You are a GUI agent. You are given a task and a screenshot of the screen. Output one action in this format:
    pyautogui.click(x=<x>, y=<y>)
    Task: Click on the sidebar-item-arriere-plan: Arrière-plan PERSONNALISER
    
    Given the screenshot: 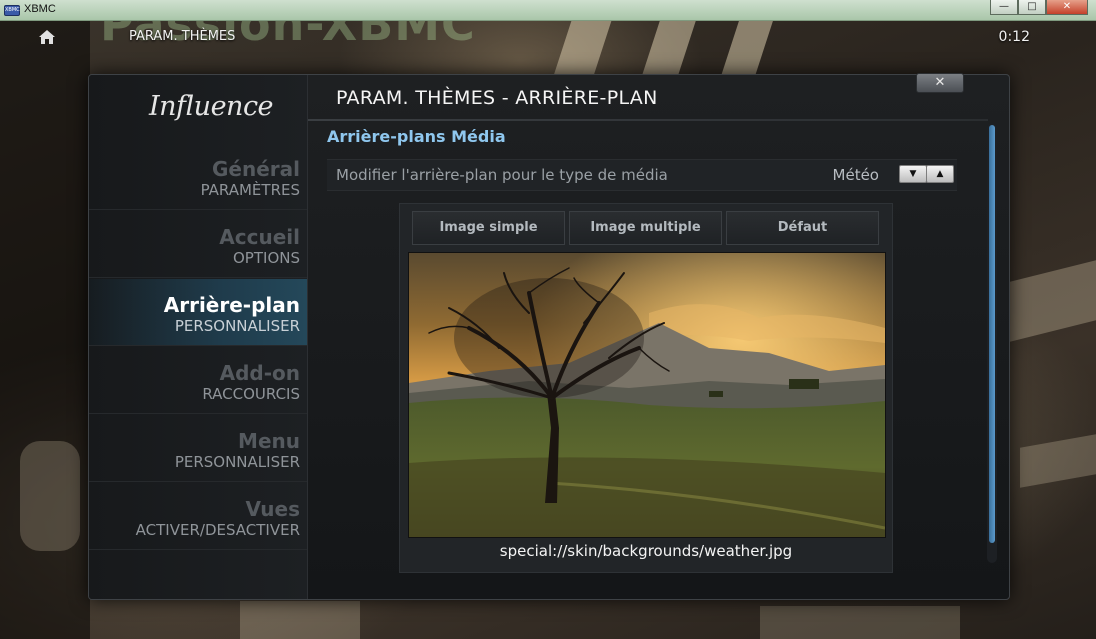 What is the action you would take?
    pyautogui.click(x=198, y=312)
    